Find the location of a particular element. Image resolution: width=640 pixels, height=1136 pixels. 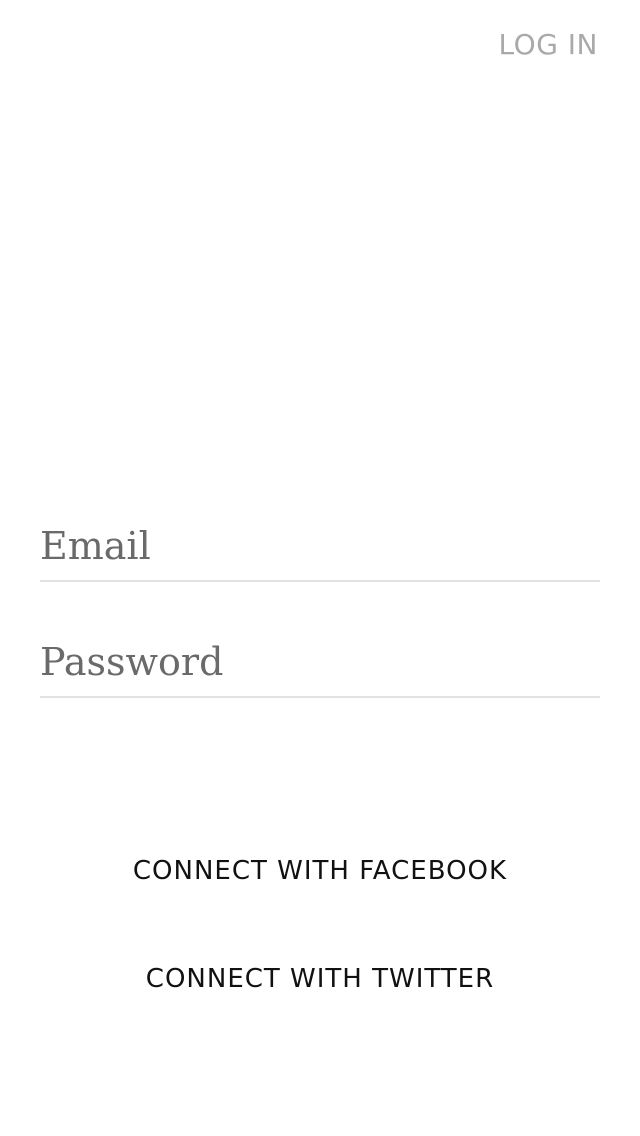

log-in-link: LOG IN is located at coordinates (548, 44).